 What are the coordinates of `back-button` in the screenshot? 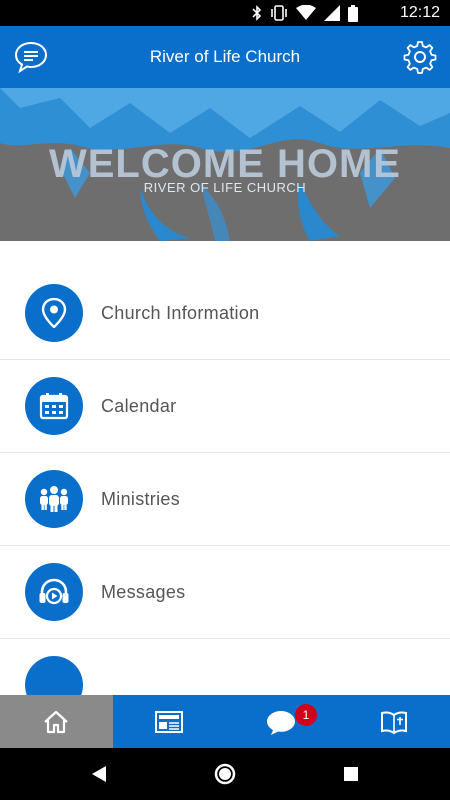 It's located at (99, 774).